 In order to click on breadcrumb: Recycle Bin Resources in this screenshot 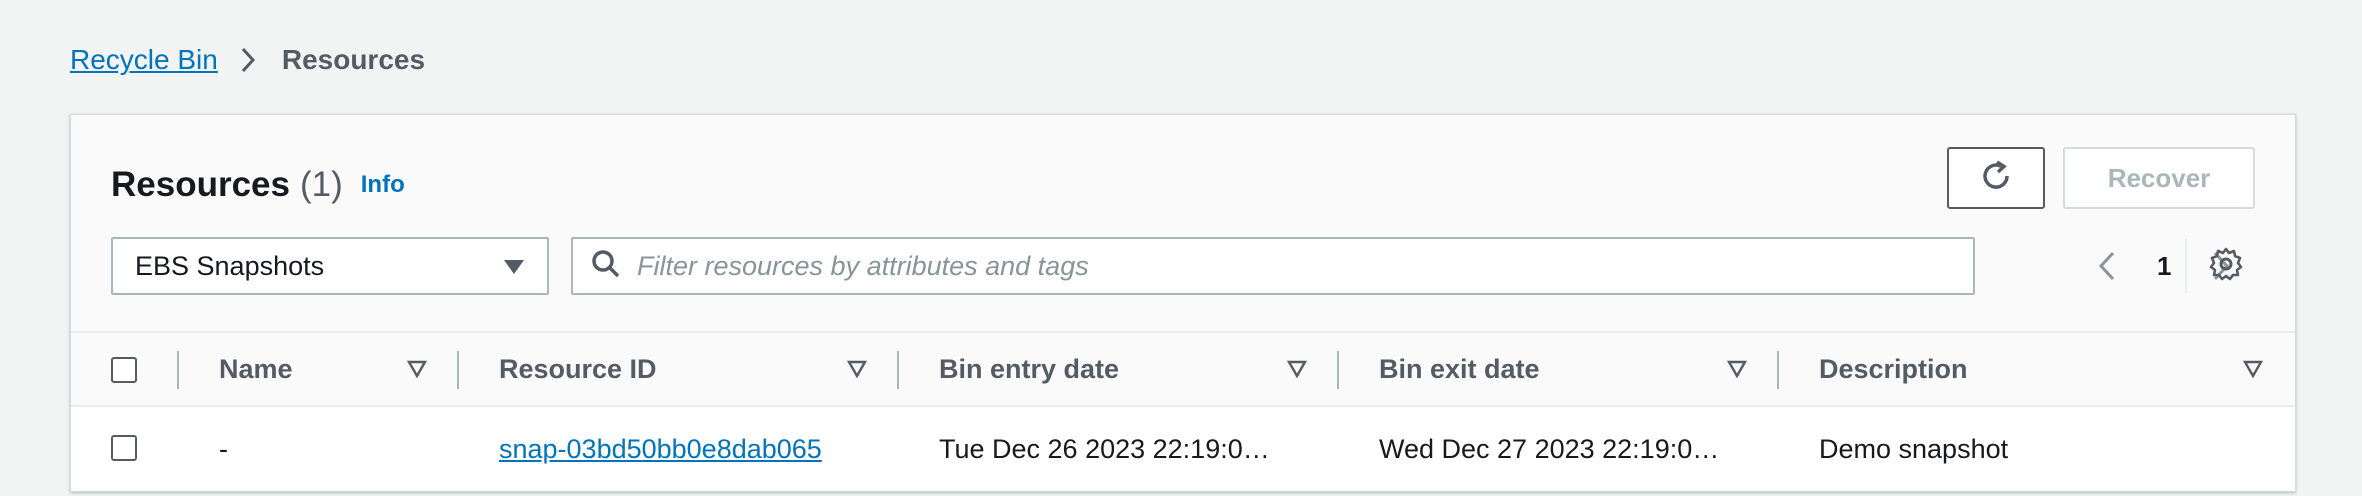, I will do `click(247, 60)`.